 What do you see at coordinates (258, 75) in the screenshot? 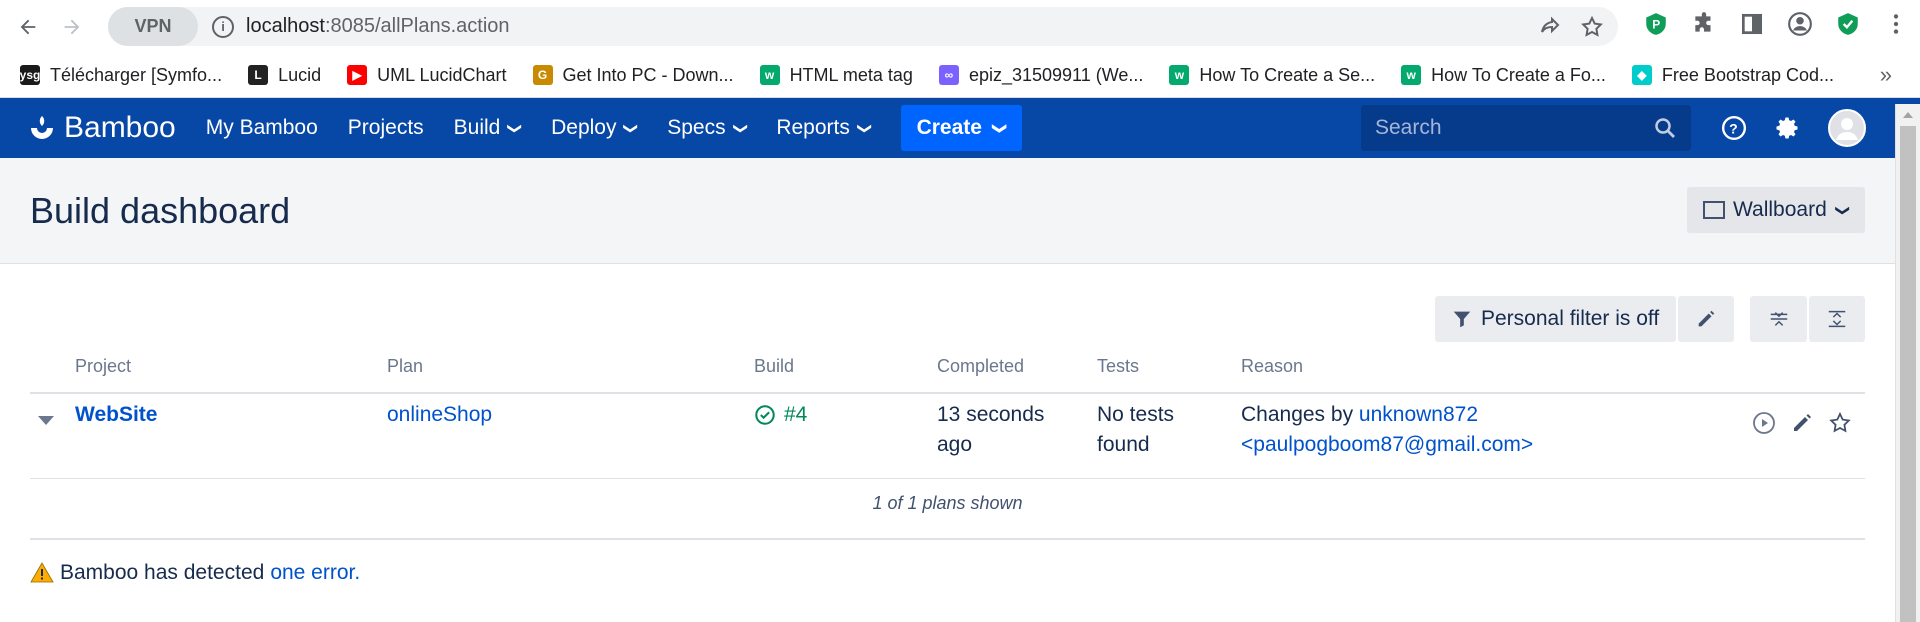
I see `bookmark-favicon-icon: L` at bounding box center [258, 75].